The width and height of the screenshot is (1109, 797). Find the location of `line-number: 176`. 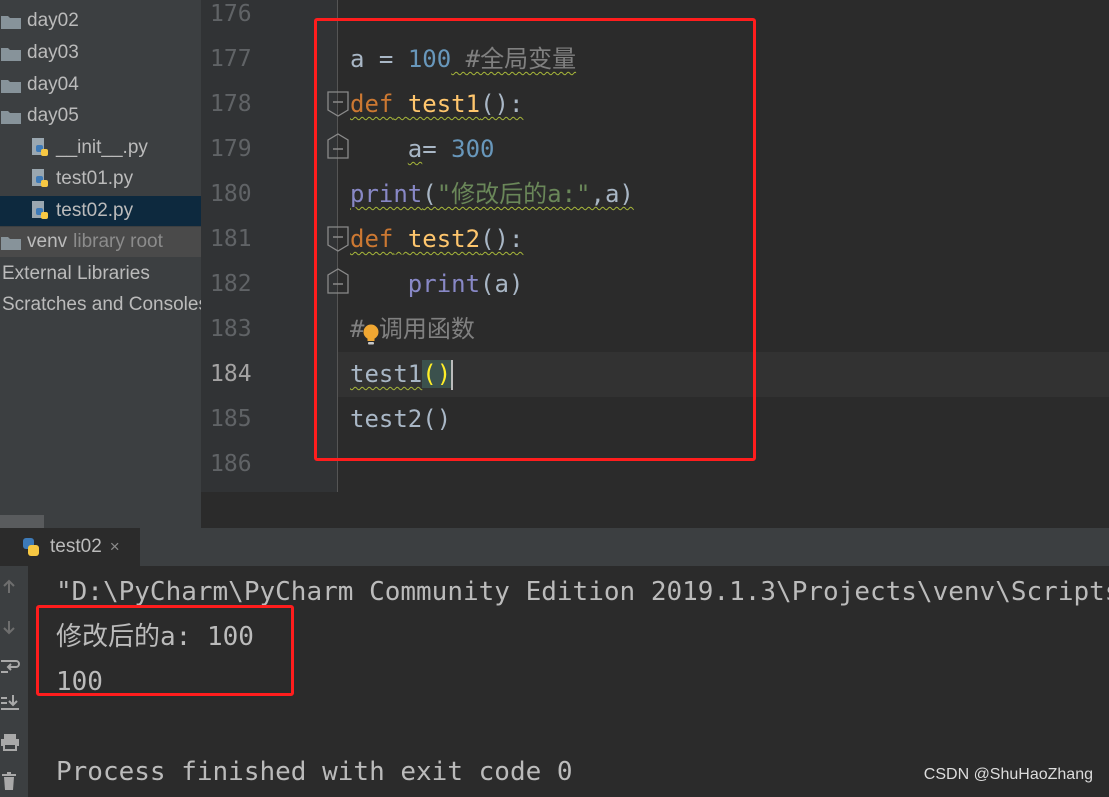

line-number: 176 is located at coordinates (231, 14).